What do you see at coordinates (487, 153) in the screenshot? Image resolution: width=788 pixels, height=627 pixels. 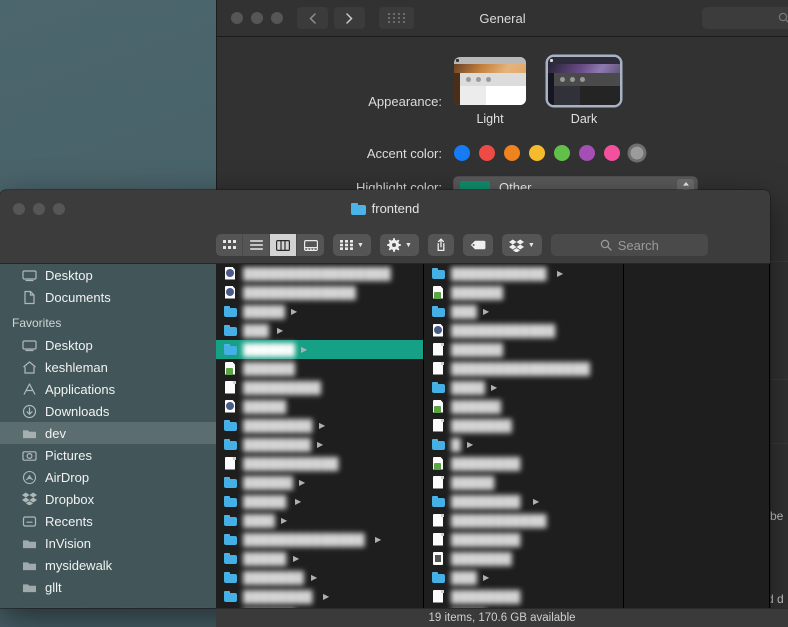 I see `accent-swatch-red` at bounding box center [487, 153].